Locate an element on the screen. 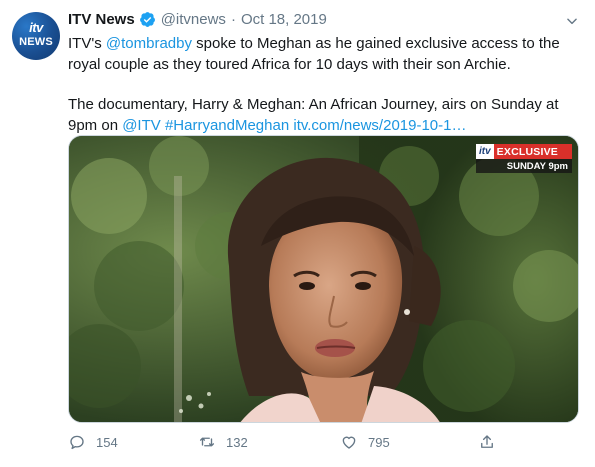 Image resolution: width=595 pixels, height=467 pixels. airtime-label: SUNDAY 9pm is located at coordinates (524, 166).